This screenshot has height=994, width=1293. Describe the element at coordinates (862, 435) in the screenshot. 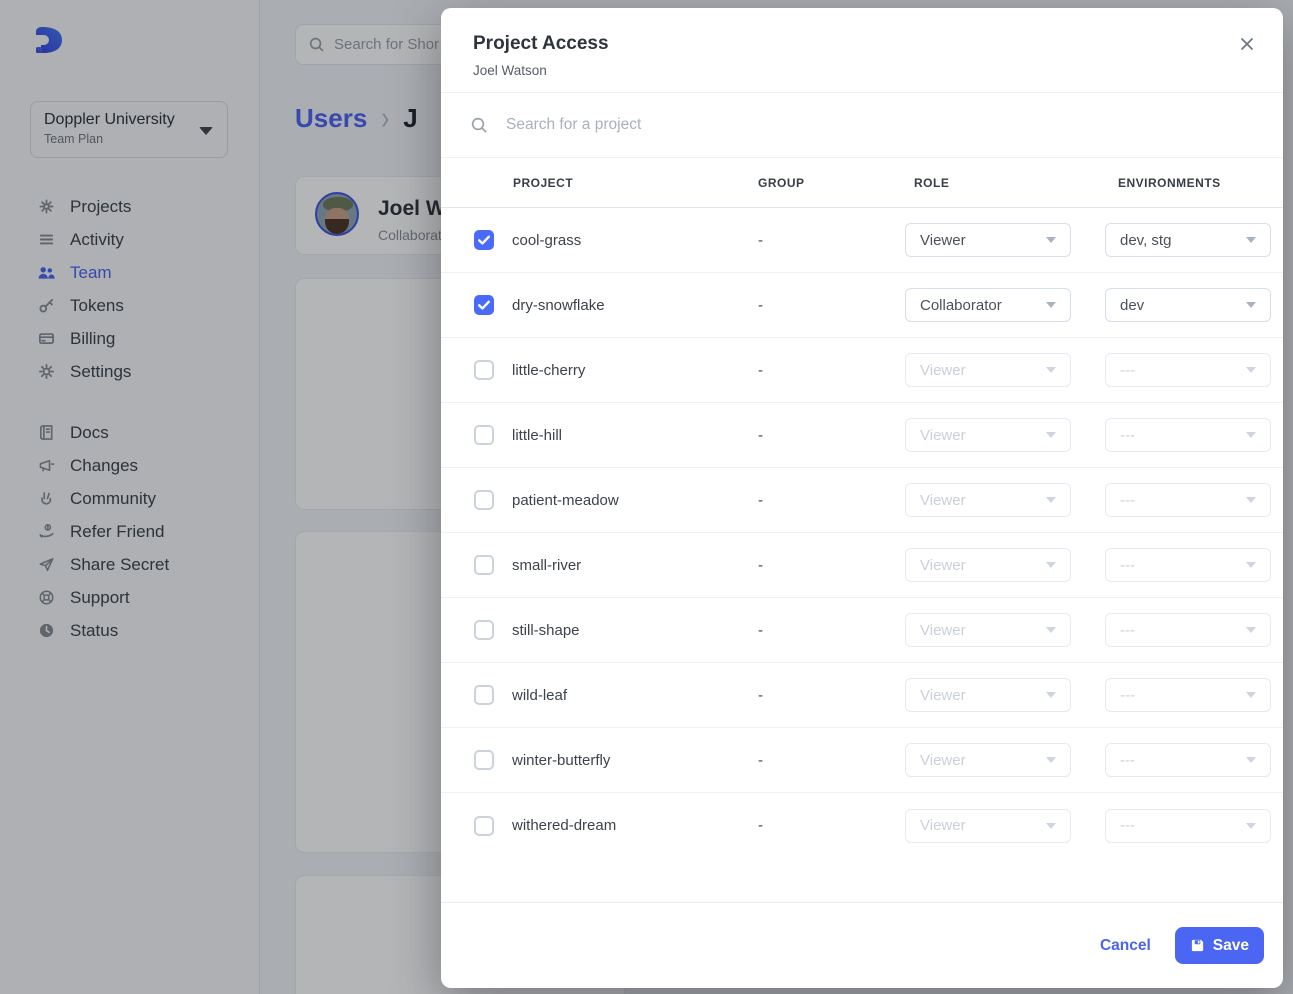

I see `table-row: little-hill - Viewer ---` at that location.